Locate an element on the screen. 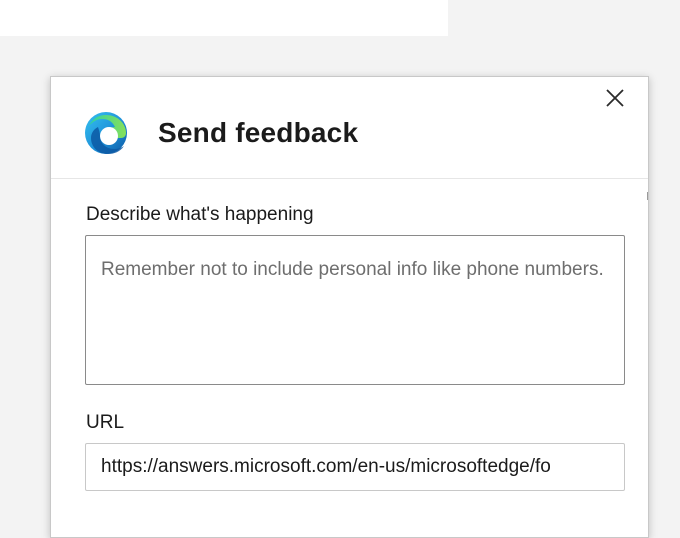  dialog-title: Send feedback is located at coordinates (258, 132).